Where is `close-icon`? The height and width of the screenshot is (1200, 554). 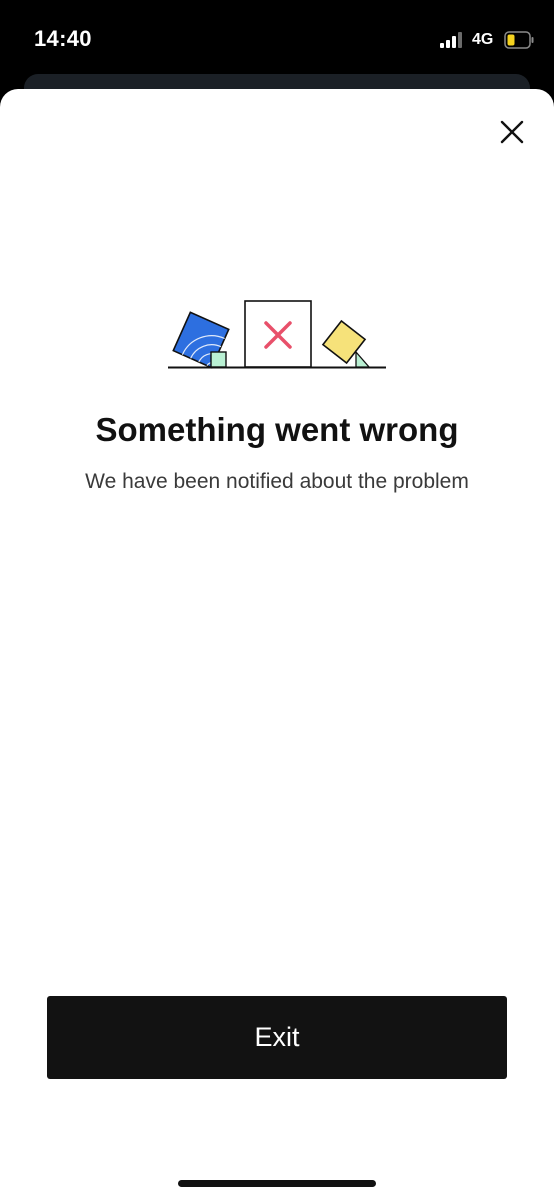
close-icon is located at coordinates (512, 132).